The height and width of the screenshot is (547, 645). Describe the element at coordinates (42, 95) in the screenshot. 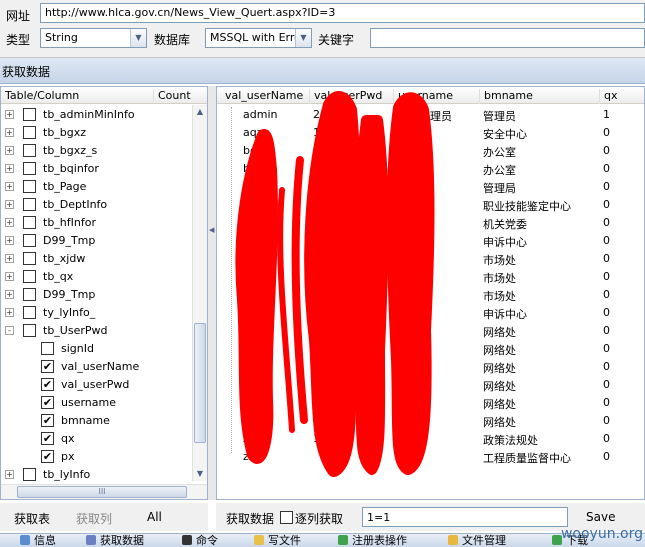

I see `col-table-header: Table/Column` at that location.